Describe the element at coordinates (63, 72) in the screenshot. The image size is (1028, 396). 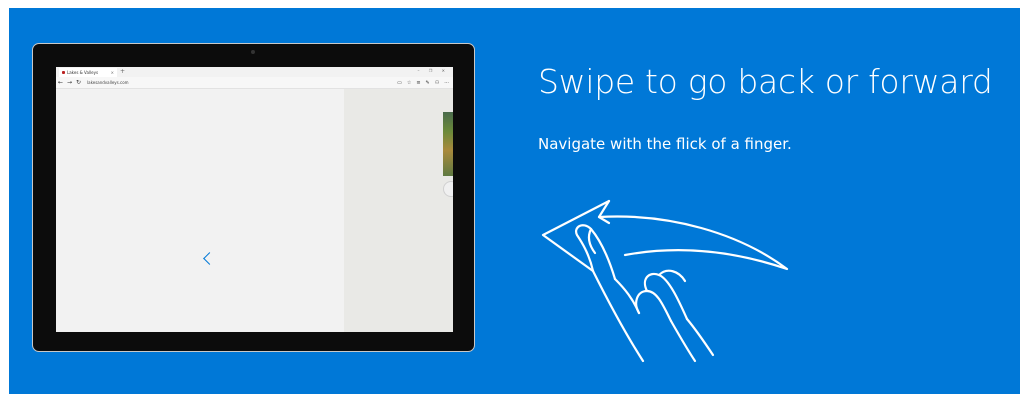
I see `tab-favicon-icon` at that location.